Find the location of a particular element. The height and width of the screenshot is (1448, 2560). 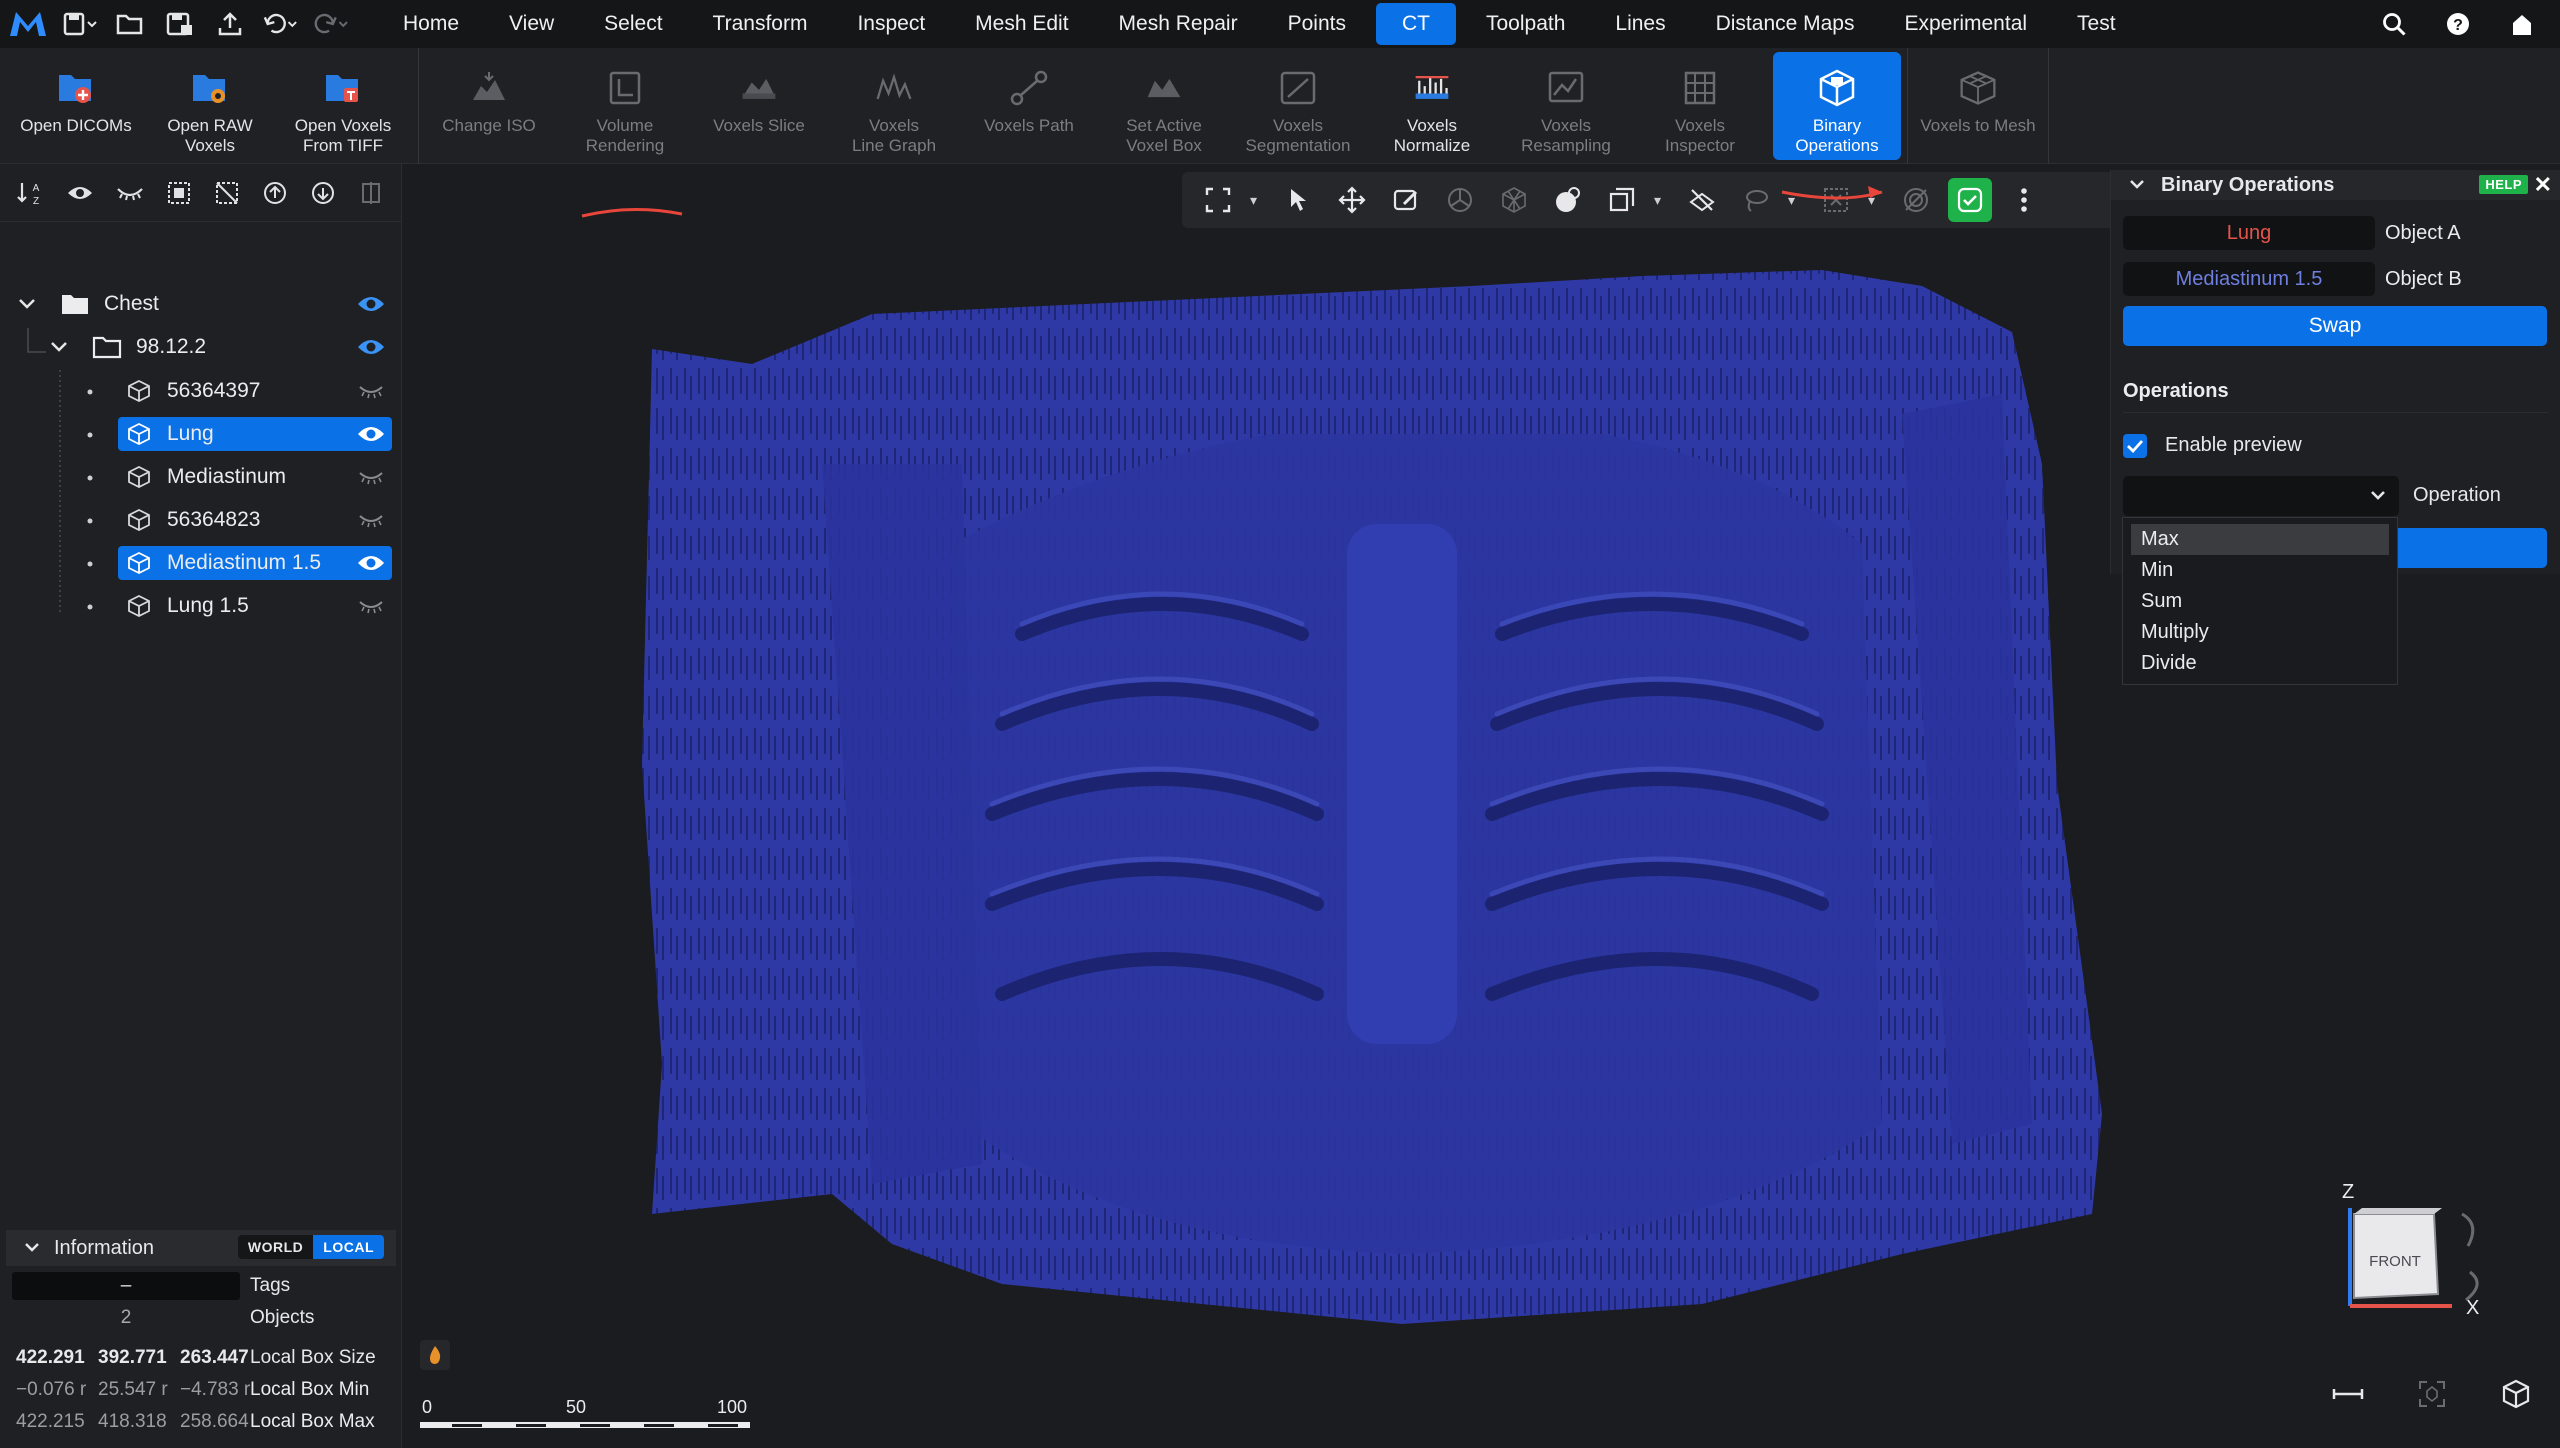

world-toggle: WORLD is located at coordinates (275, 1247).